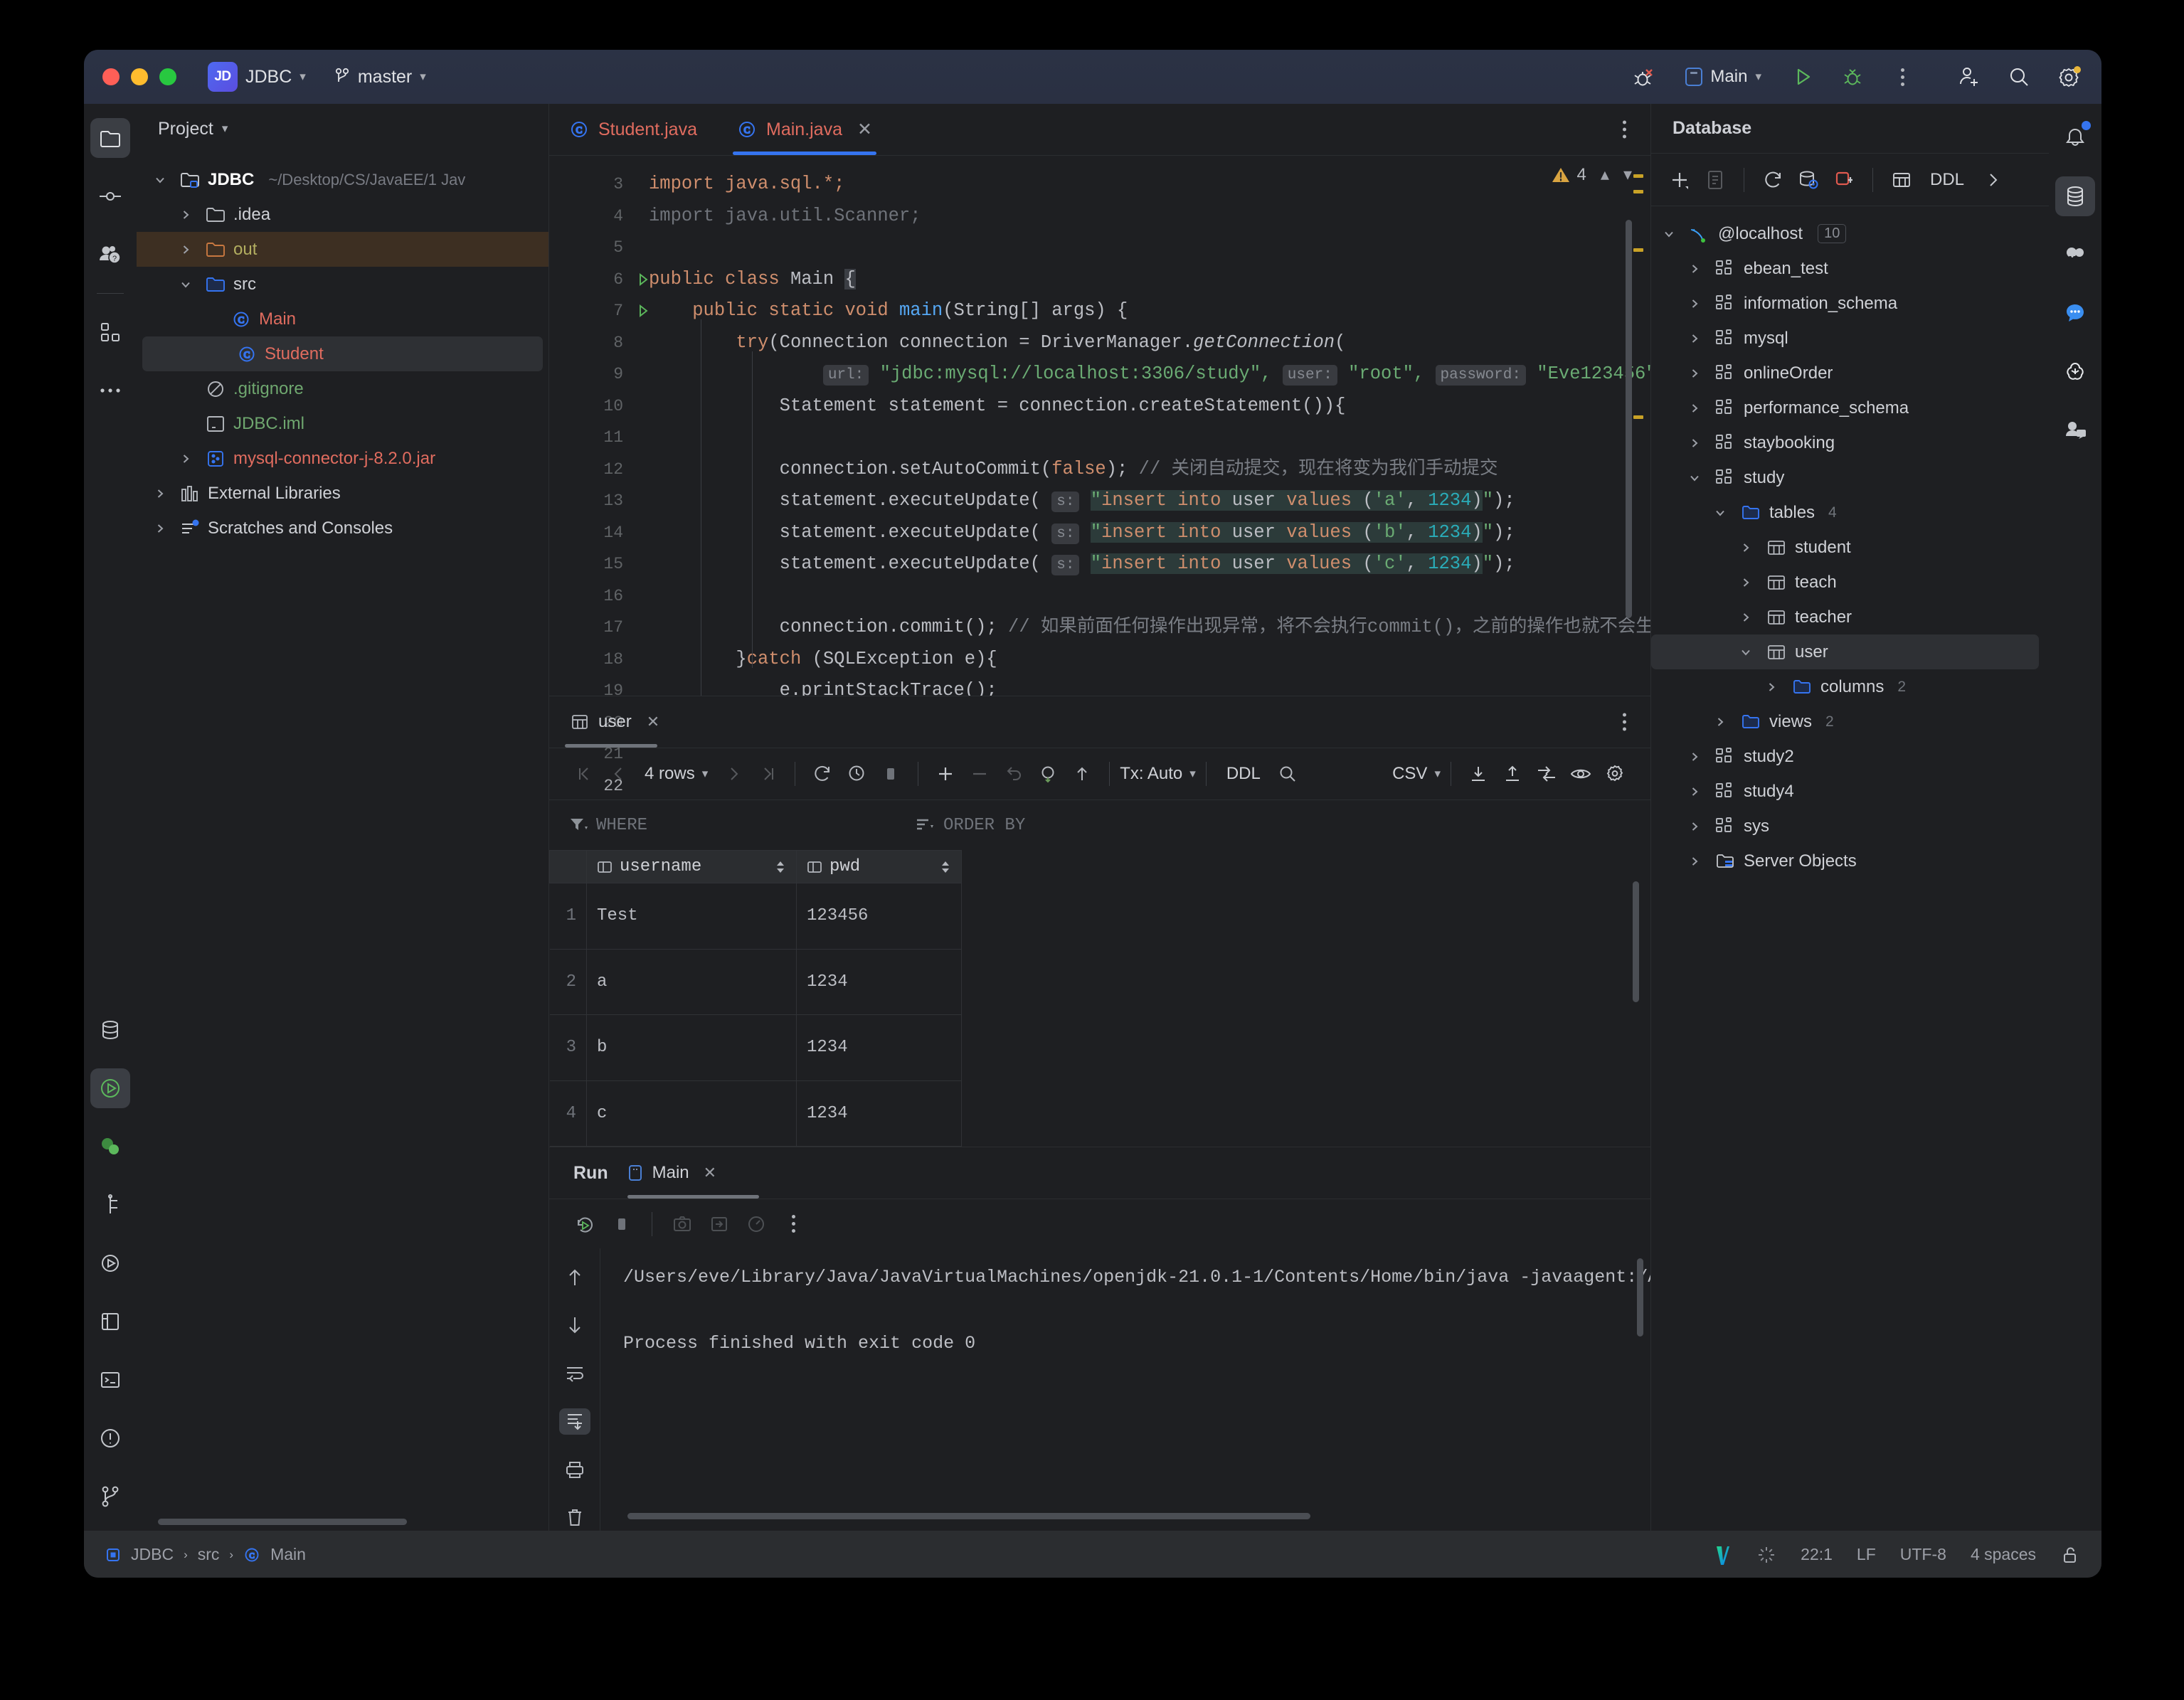  I want to click on export-format-selector: CSV ▾, so click(1416, 774).